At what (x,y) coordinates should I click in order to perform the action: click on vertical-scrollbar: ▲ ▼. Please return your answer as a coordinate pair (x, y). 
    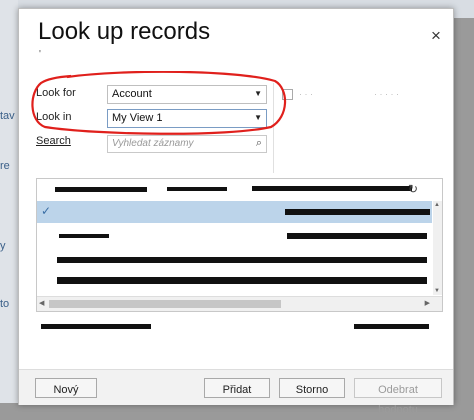
    Looking at the image, I should click on (437, 248).